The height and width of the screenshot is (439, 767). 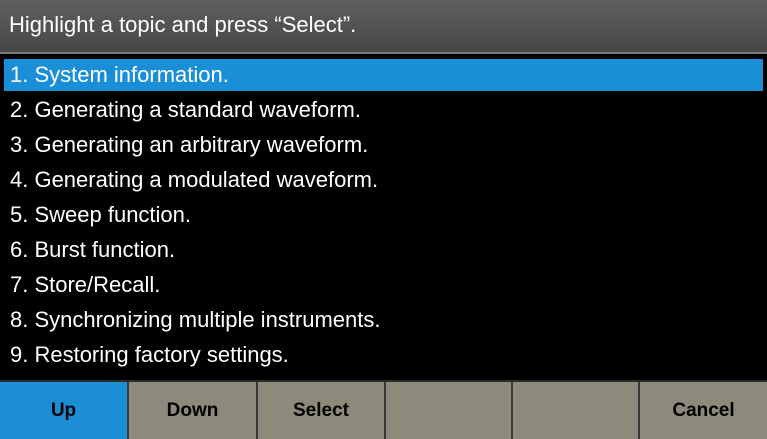 What do you see at coordinates (383, 75) in the screenshot?
I see `help-topic-item: 1. System information.` at bounding box center [383, 75].